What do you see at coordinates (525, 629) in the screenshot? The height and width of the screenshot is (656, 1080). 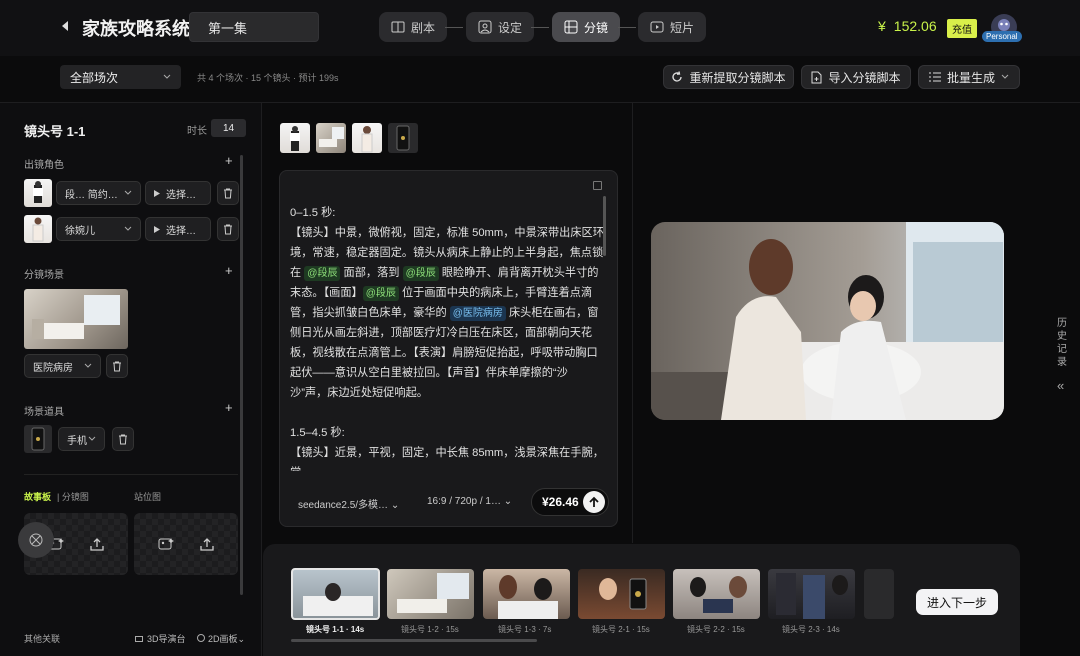 I see `shot-label: 镜头号 1-3 · 7s` at bounding box center [525, 629].